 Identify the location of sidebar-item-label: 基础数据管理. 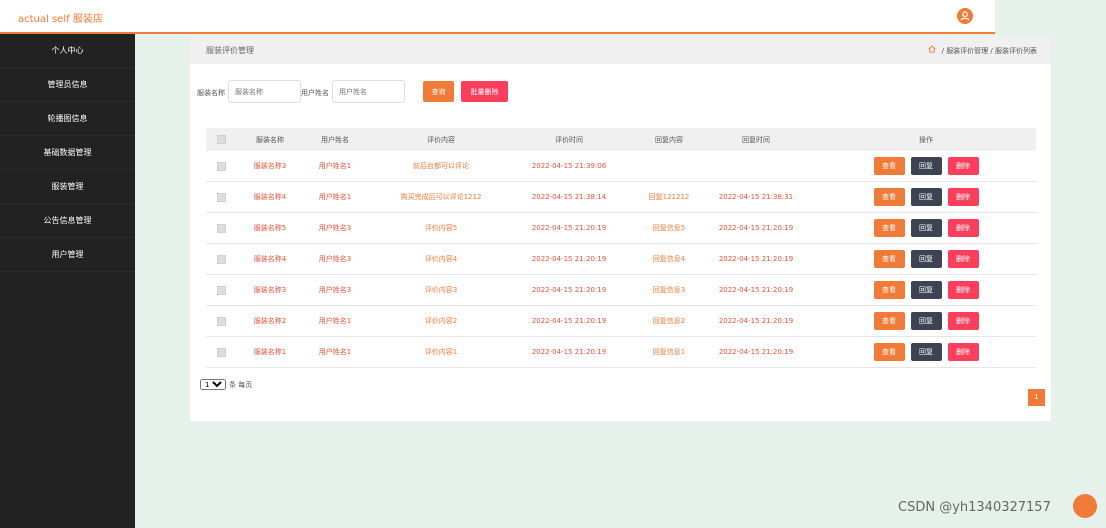
(67, 152).